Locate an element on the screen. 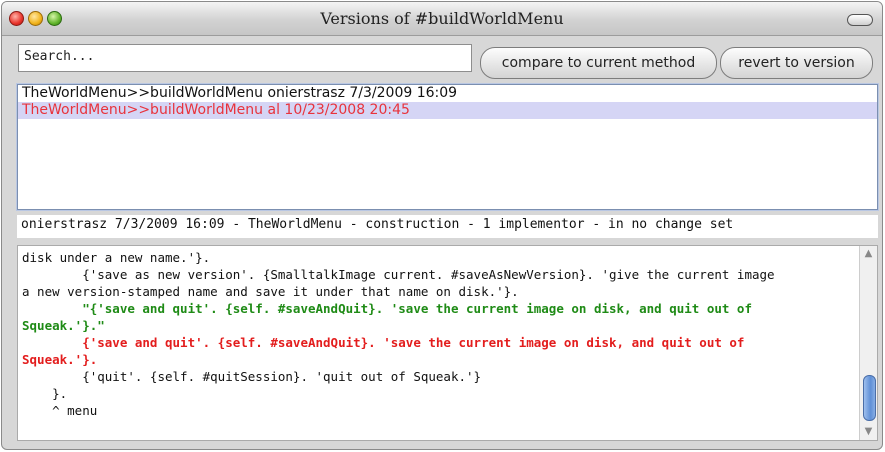 This screenshot has height=452, width=885. scroll-down-arrow-icon: ▼ is located at coordinates (868, 432).